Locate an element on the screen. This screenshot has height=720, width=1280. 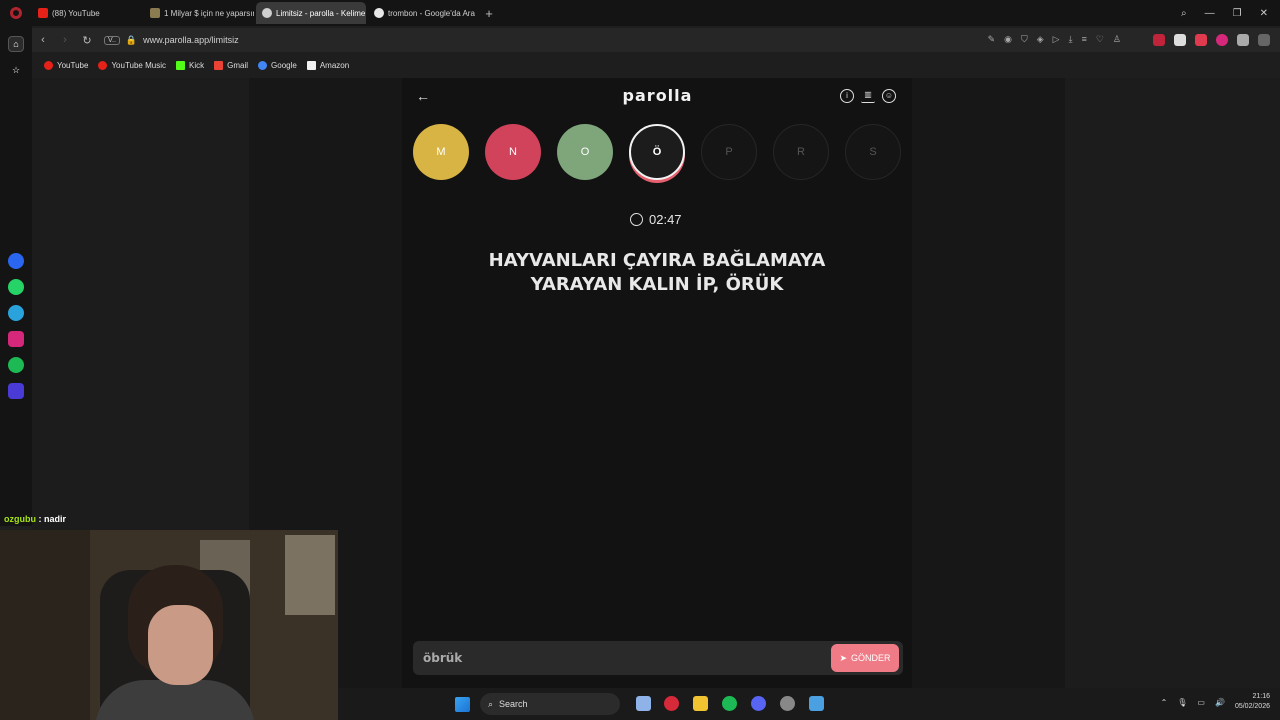
gmail-icon is located at coordinates (219, 65).